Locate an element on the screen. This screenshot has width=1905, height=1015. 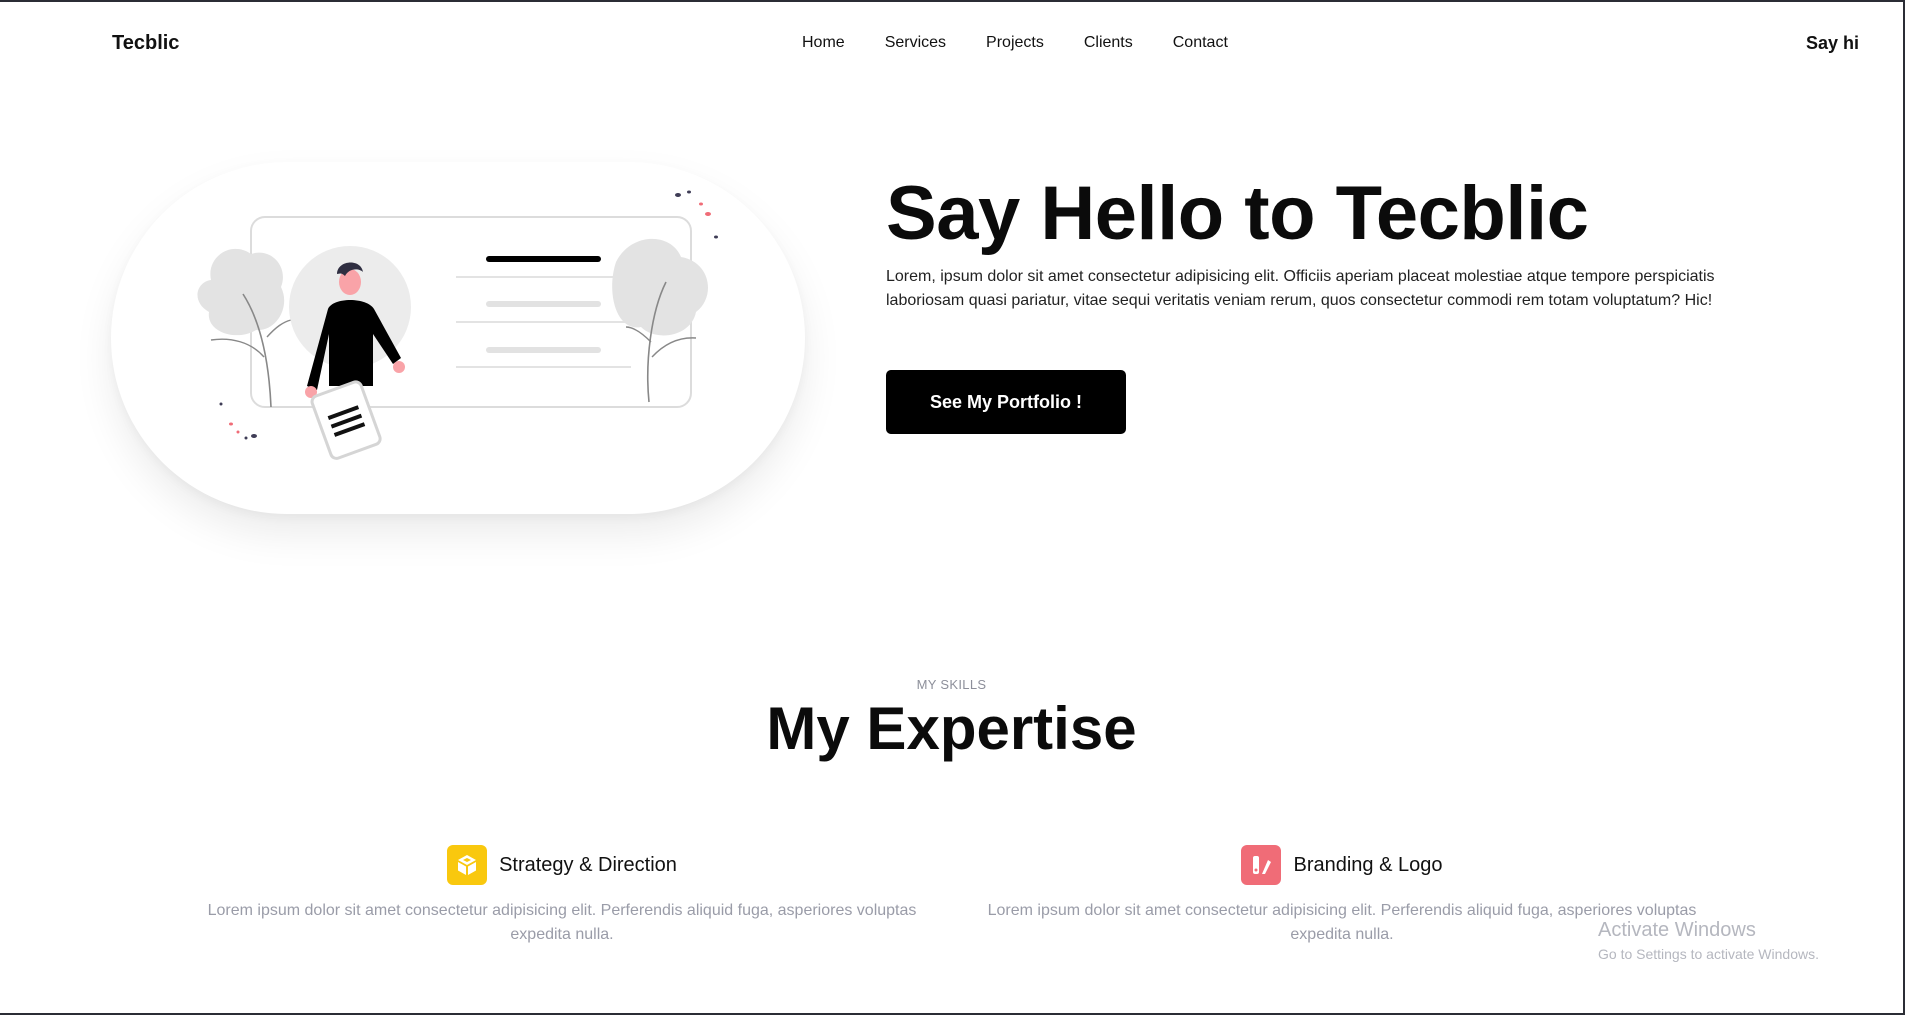
nav-link-contact: Contact is located at coordinates (1200, 43).